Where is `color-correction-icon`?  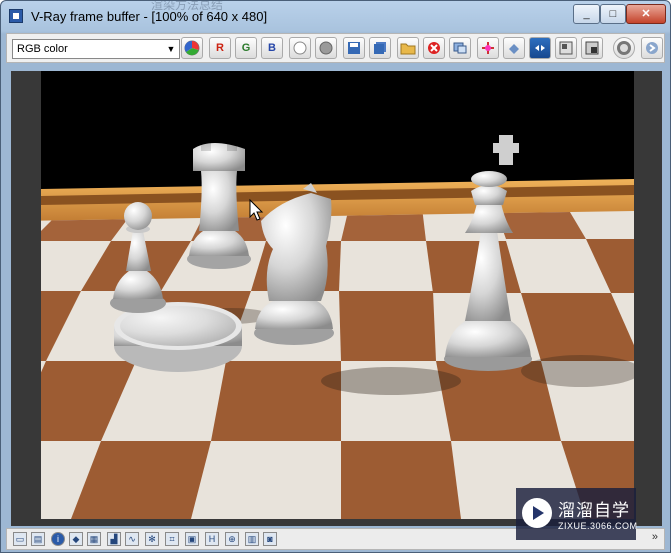 color-correction-icon is located at coordinates (566, 48).